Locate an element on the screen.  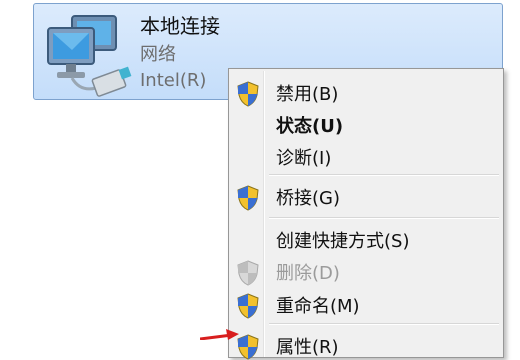
menu-item-label: 状态(U) is located at coordinates (310, 126).